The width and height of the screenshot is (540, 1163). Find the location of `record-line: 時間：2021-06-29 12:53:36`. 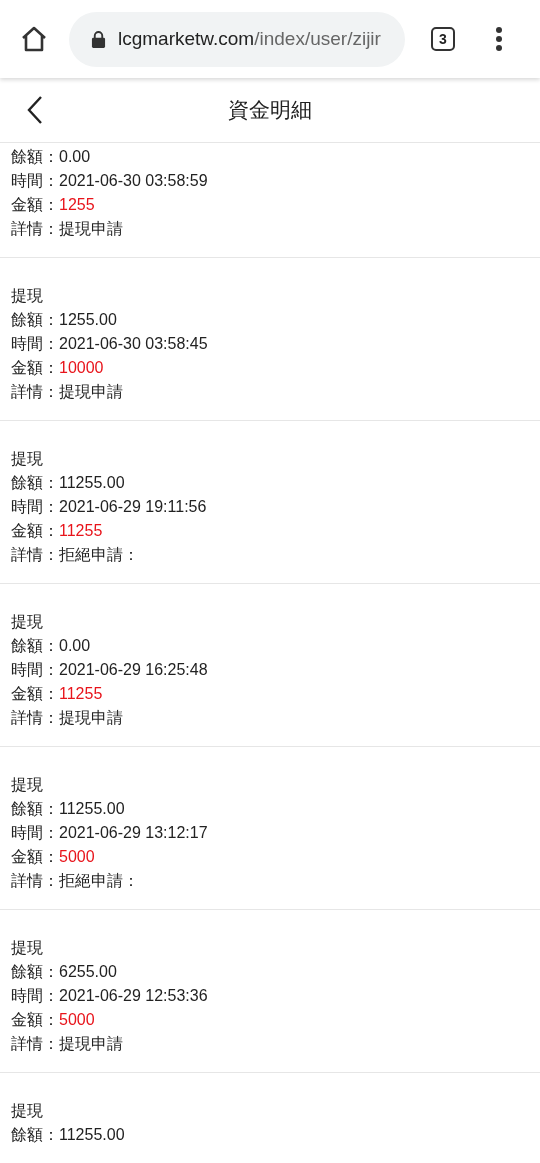

record-line: 時間：2021-06-29 12:53:36 is located at coordinates (109, 996).